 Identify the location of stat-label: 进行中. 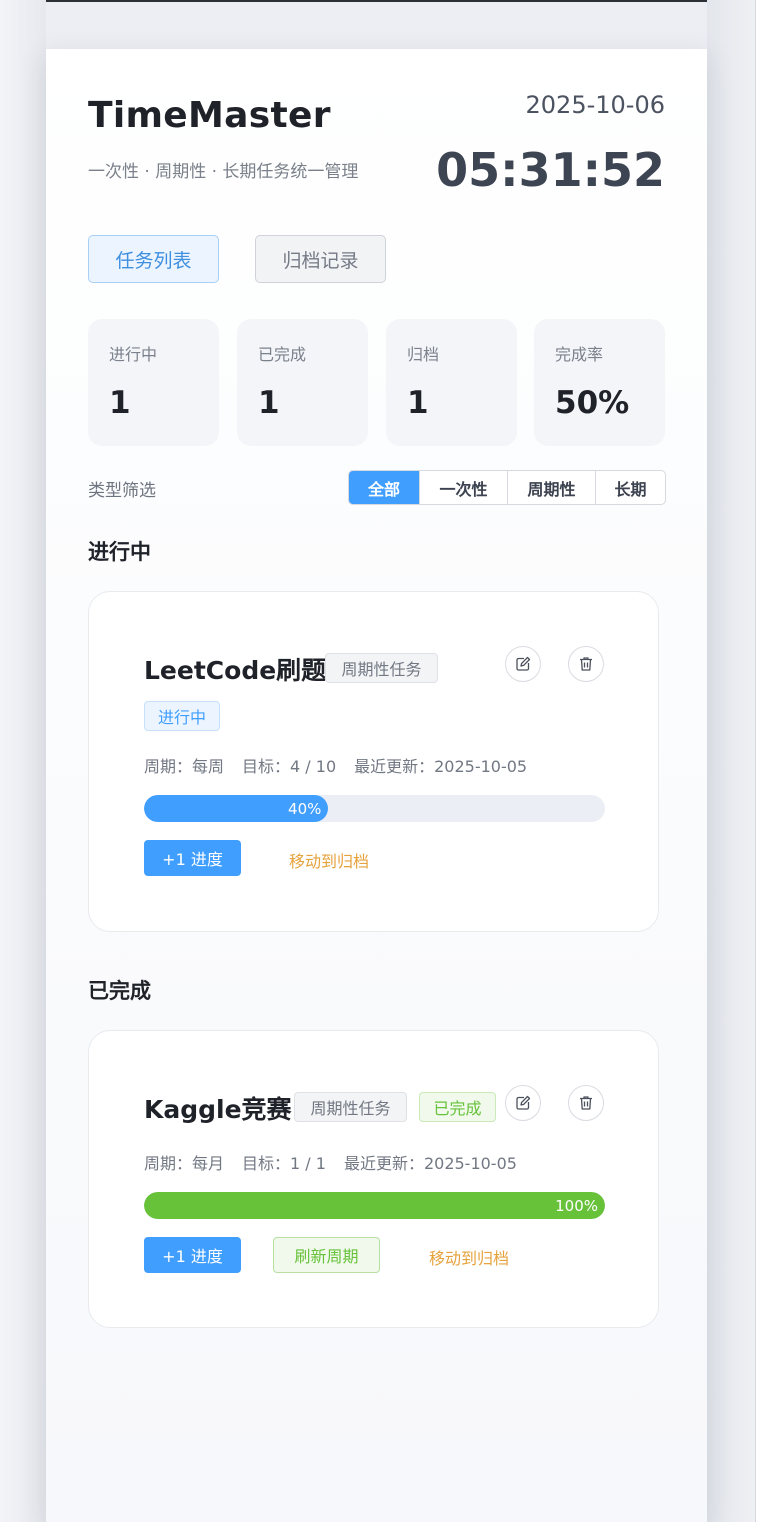
(133, 354).